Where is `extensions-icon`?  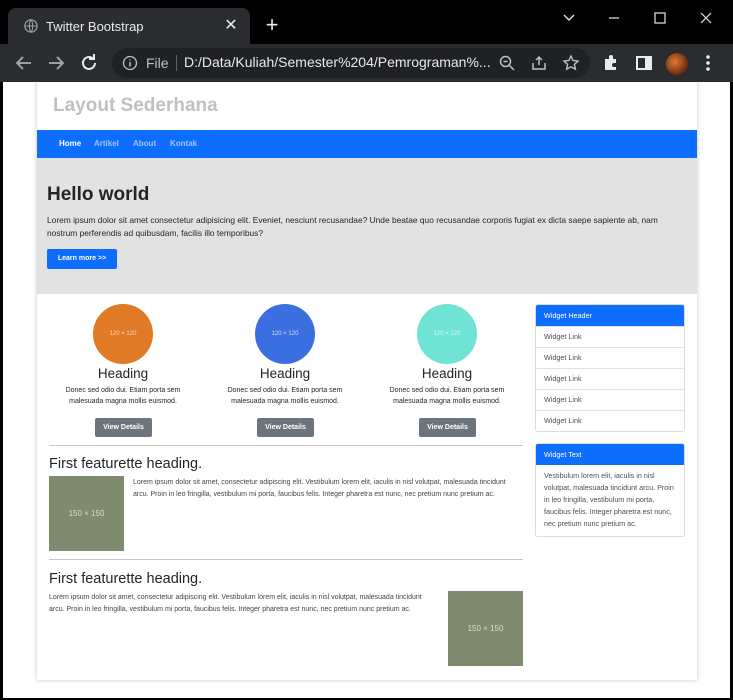
extensions-icon is located at coordinates (611, 63).